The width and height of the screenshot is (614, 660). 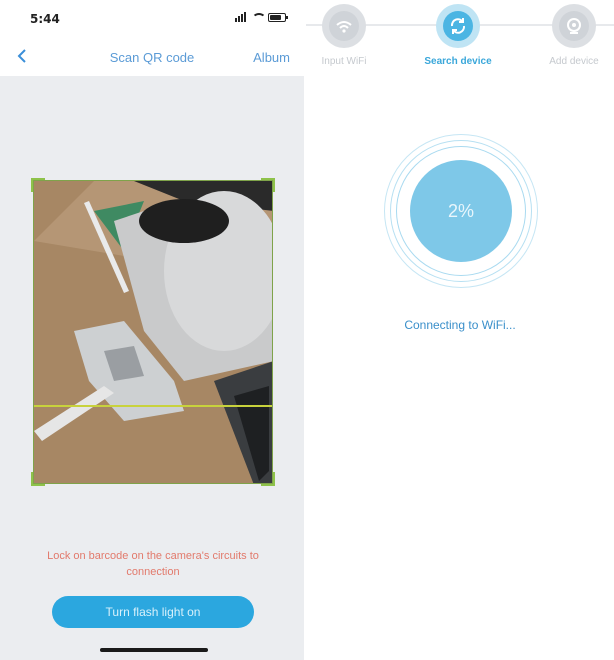 What do you see at coordinates (152, 57) in the screenshot?
I see `nav-bar: Scan QR code Album` at bounding box center [152, 57].